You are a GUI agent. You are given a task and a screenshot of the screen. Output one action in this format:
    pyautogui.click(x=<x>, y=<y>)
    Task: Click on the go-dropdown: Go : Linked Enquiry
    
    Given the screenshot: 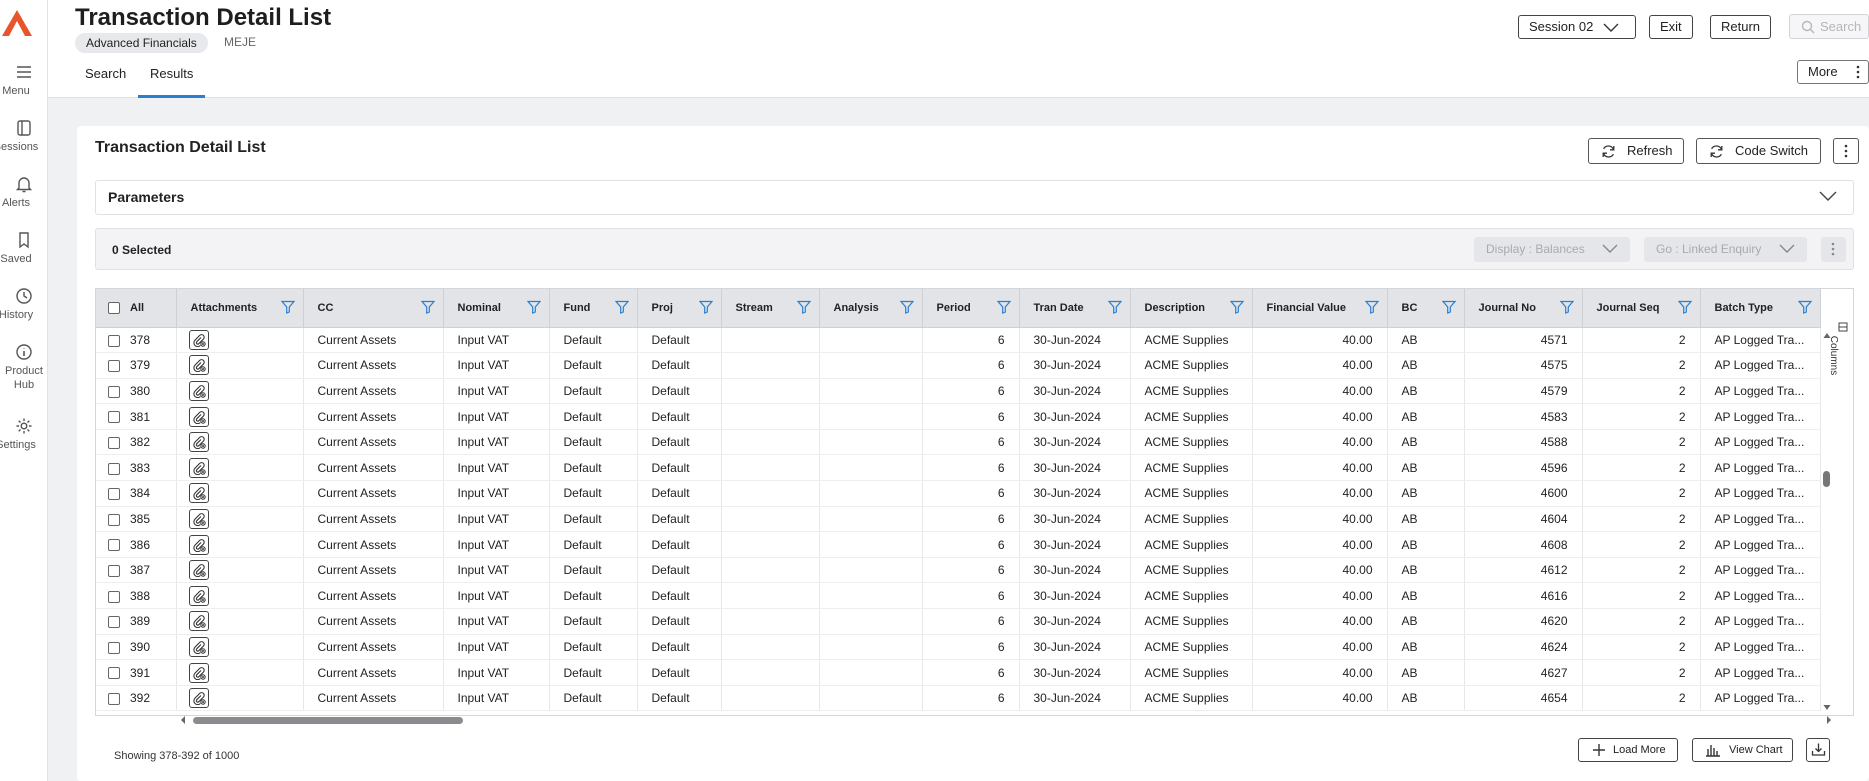 What is the action you would take?
    pyautogui.click(x=1725, y=249)
    